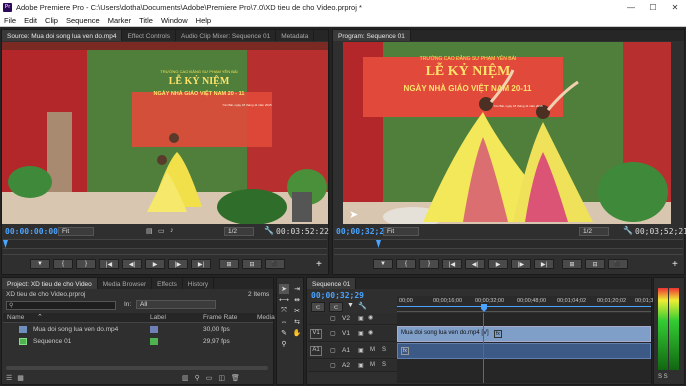 Image resolution: width=686 pixels, height=386 pixels. What do you see at coordinates (199, 283) in the screenshot?
I see `tab-history: History` at bounding box center [199, 283].